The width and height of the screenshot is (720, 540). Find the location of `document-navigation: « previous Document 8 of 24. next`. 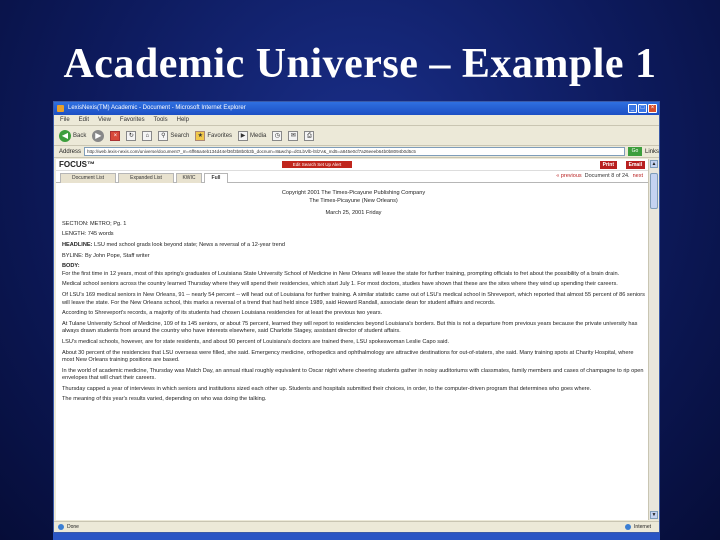

document-navigation: « previous Document 8 of 24. next is located at coordinates (599, 176).